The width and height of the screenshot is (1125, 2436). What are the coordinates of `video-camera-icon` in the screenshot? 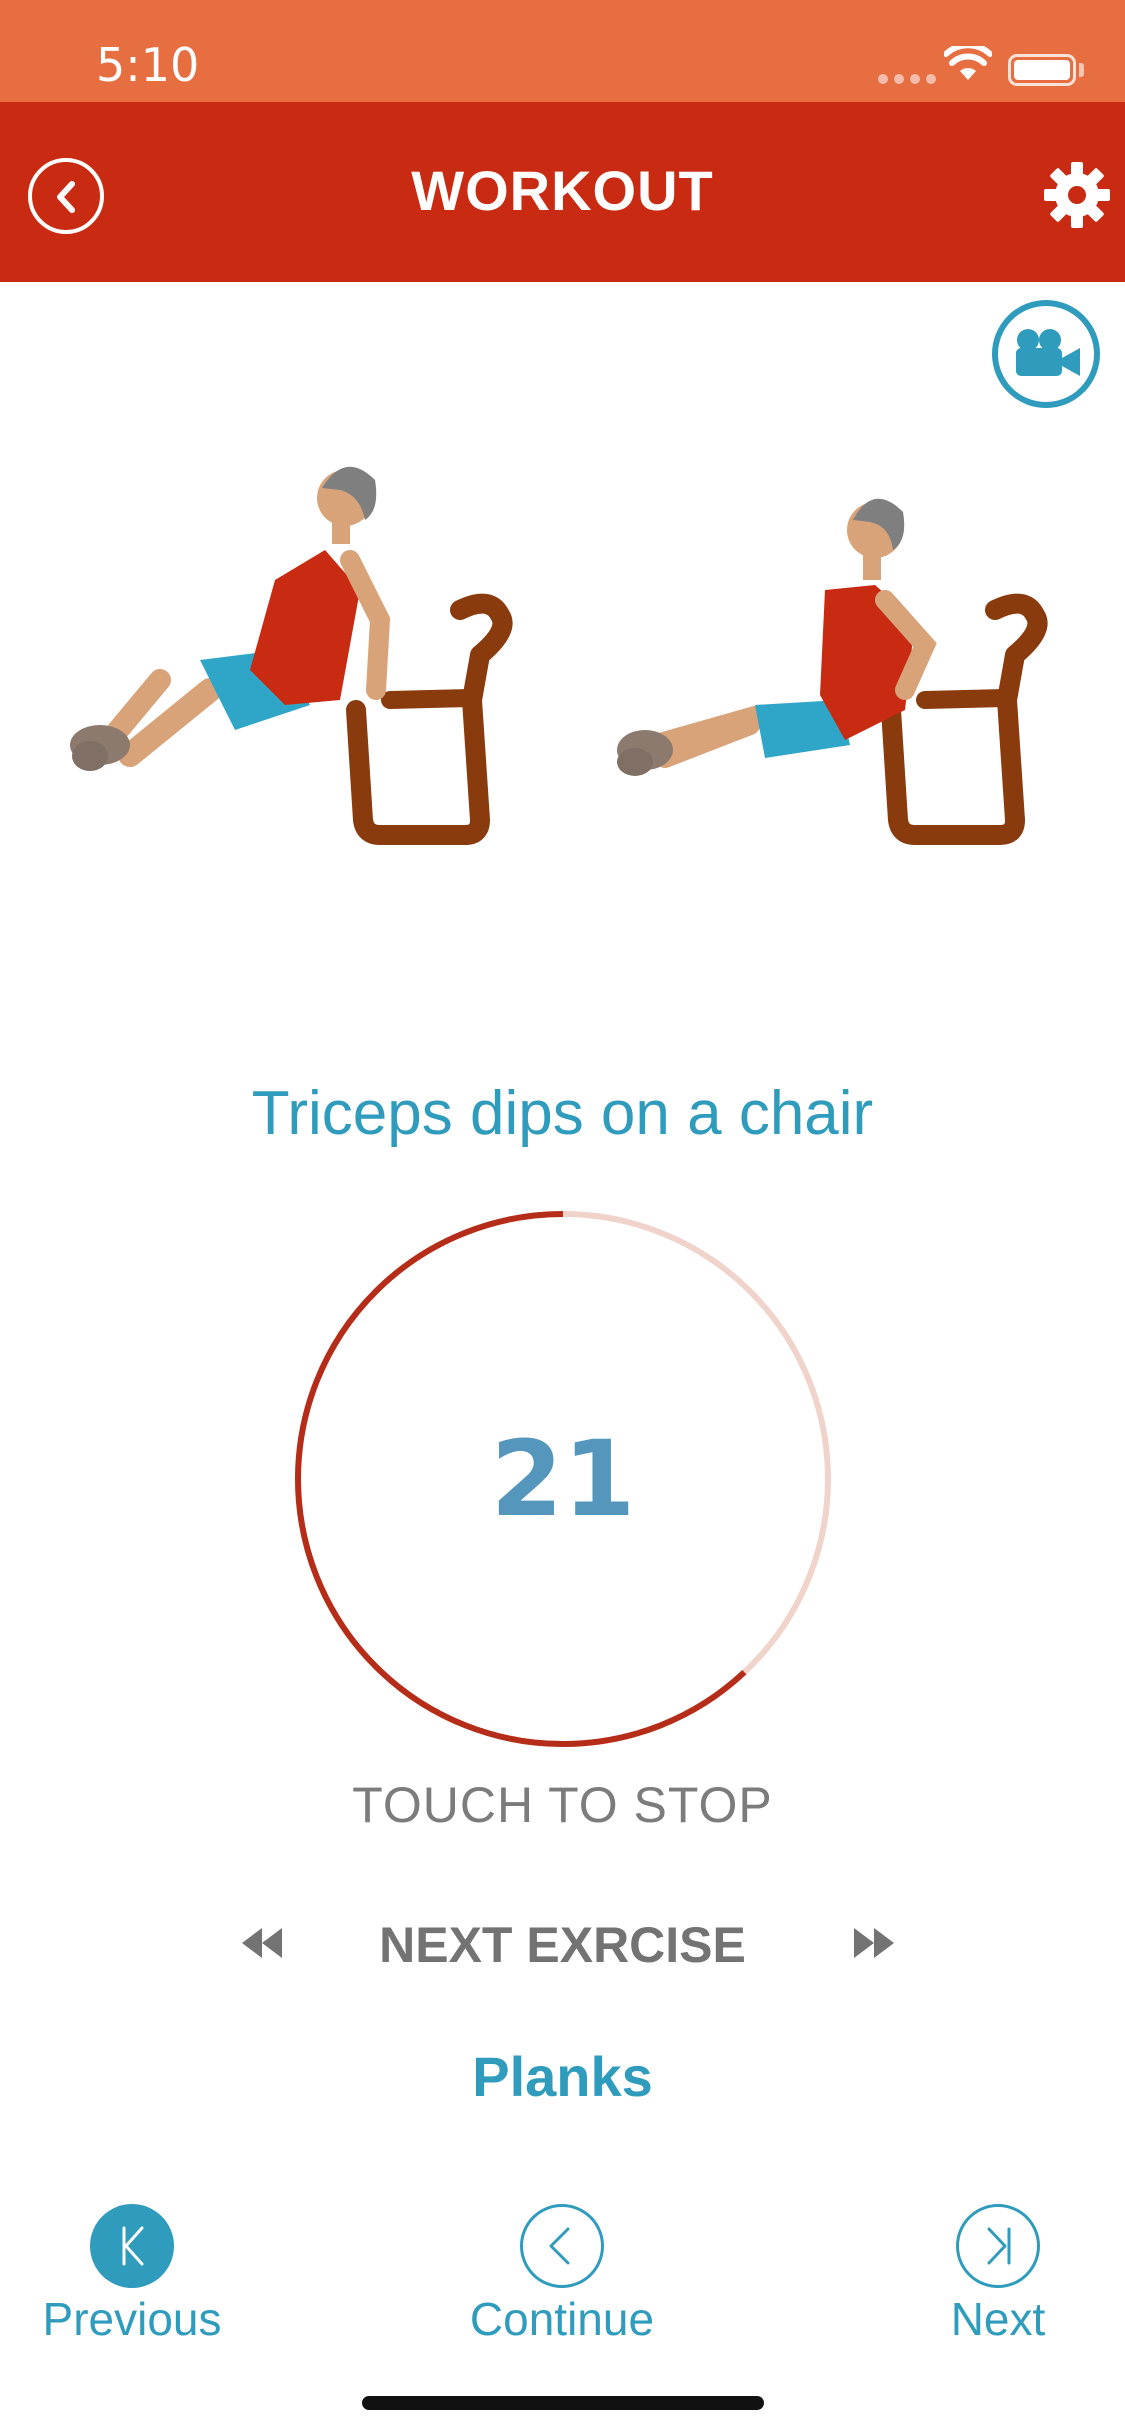 It's located at (1048, 352).